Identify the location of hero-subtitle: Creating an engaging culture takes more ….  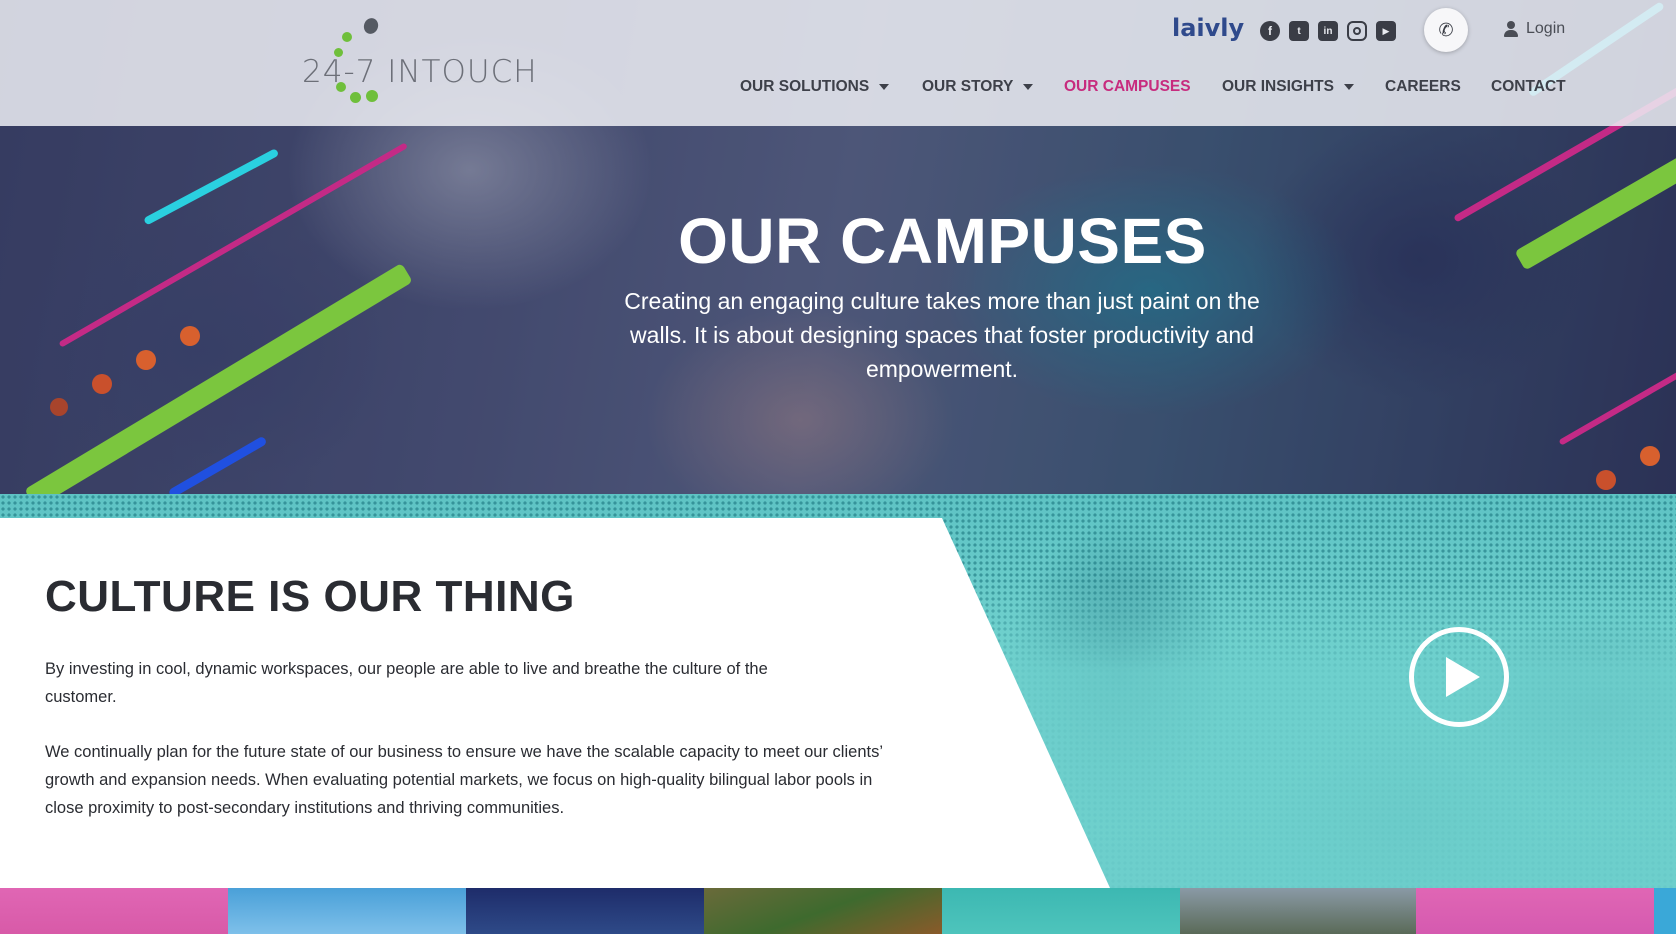
(942, 335).